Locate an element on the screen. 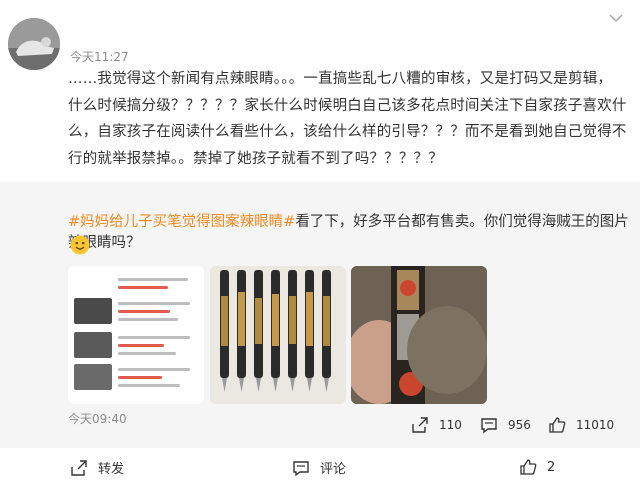  avatar-image is located at coordinates (34, 44).